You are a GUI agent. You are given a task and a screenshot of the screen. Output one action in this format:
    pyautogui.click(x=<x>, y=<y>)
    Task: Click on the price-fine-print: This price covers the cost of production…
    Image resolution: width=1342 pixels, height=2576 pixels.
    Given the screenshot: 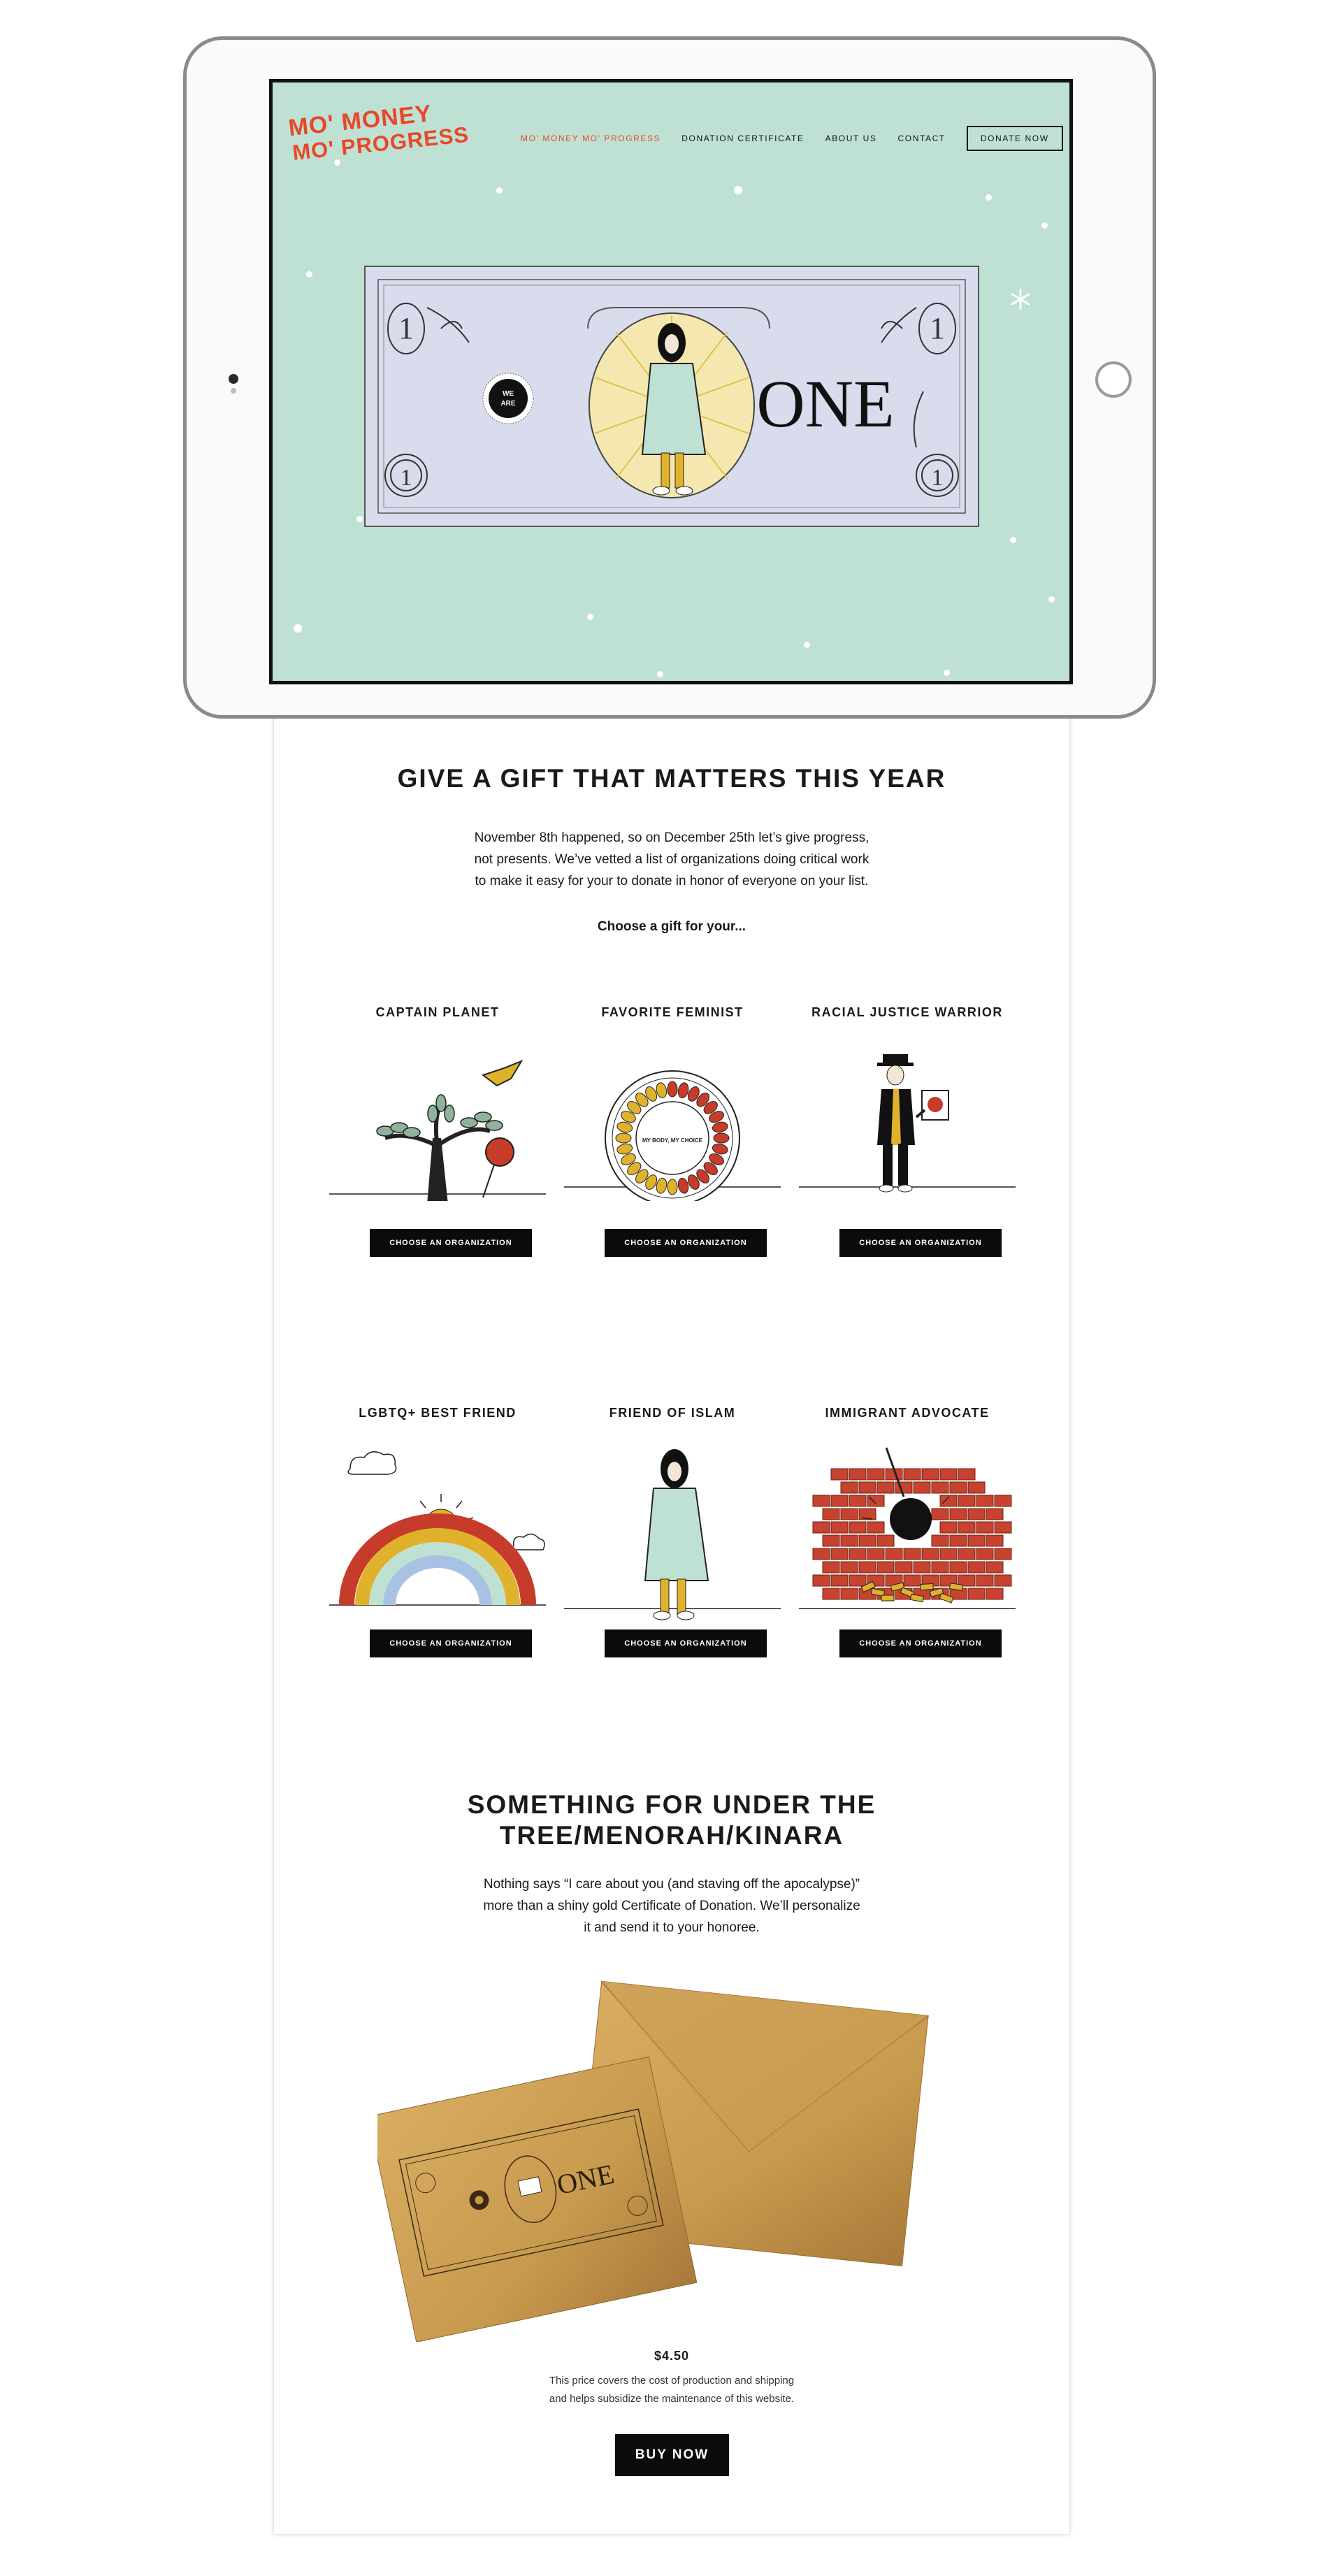 What is the action you would take?
    pyautogui.click(x=672, y=2390)
    